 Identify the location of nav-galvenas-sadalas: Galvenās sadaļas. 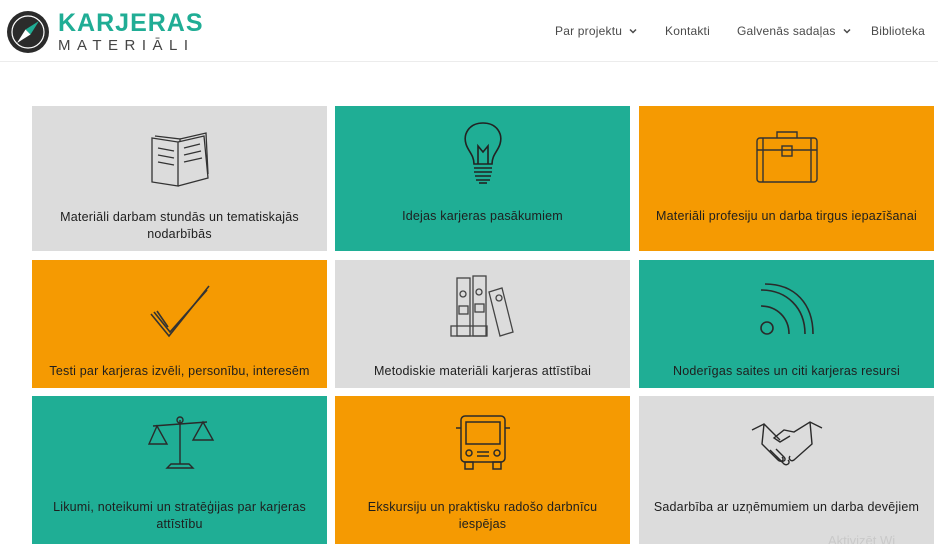
(794, 31).